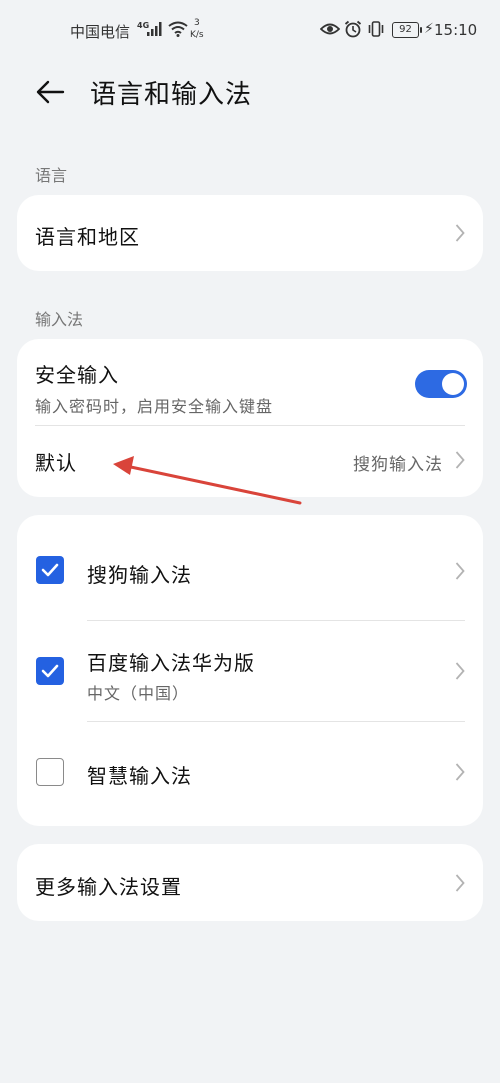  I want to click on language-region-item: 语言和地区, so click(250, 233).